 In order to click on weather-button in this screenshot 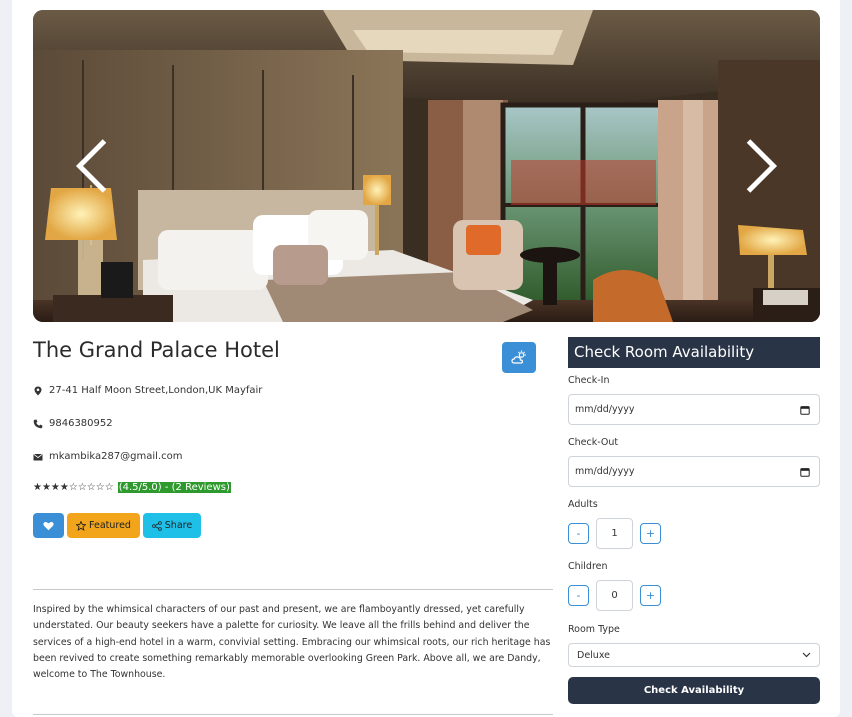, I will do `click(519, 357)`.